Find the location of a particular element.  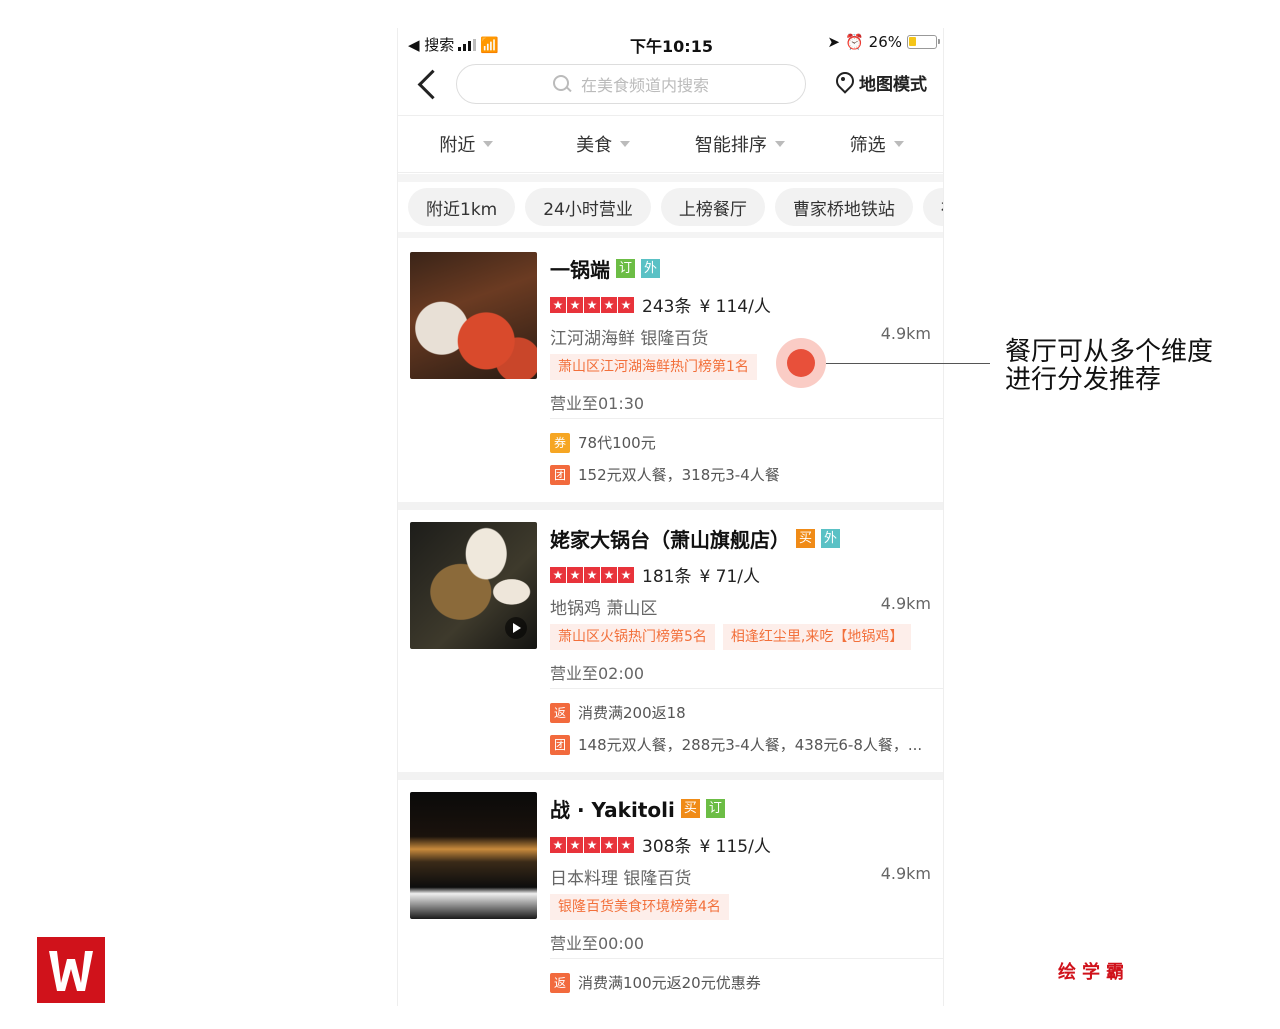

filter-food: 美食 is located at coordinates (603, 144).